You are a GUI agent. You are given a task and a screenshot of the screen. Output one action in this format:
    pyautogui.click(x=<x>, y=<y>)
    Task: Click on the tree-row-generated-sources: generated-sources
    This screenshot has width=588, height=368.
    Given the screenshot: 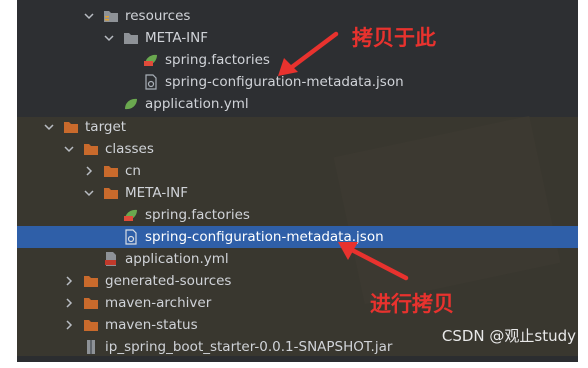 What is the action you would take?
    pyautogui.click(x=297, y=281)
    